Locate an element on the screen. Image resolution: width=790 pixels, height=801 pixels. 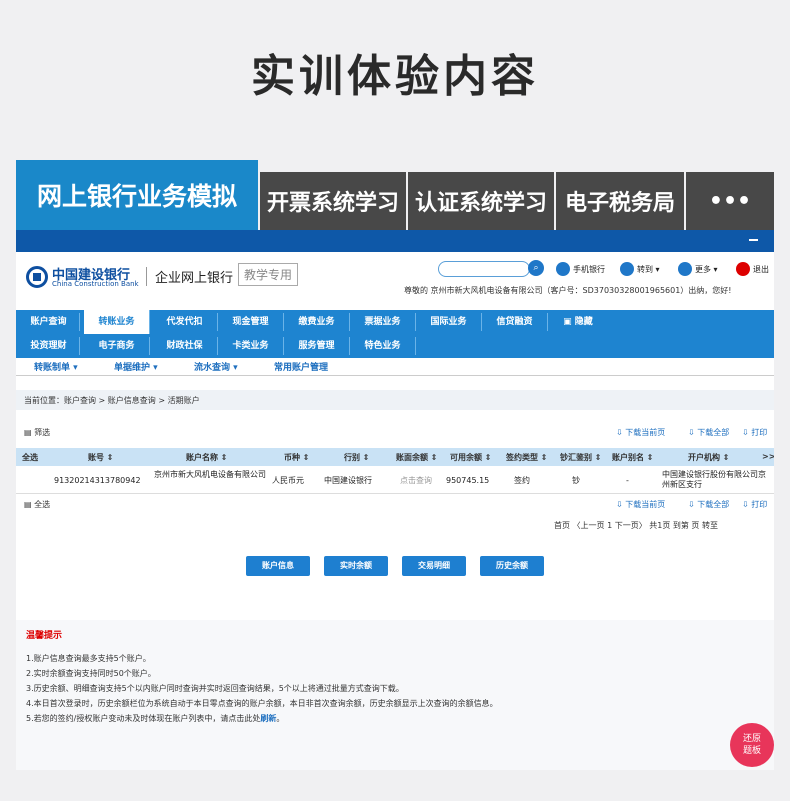
logo-en: China Construction Bank is located at coordinates (95, 284).